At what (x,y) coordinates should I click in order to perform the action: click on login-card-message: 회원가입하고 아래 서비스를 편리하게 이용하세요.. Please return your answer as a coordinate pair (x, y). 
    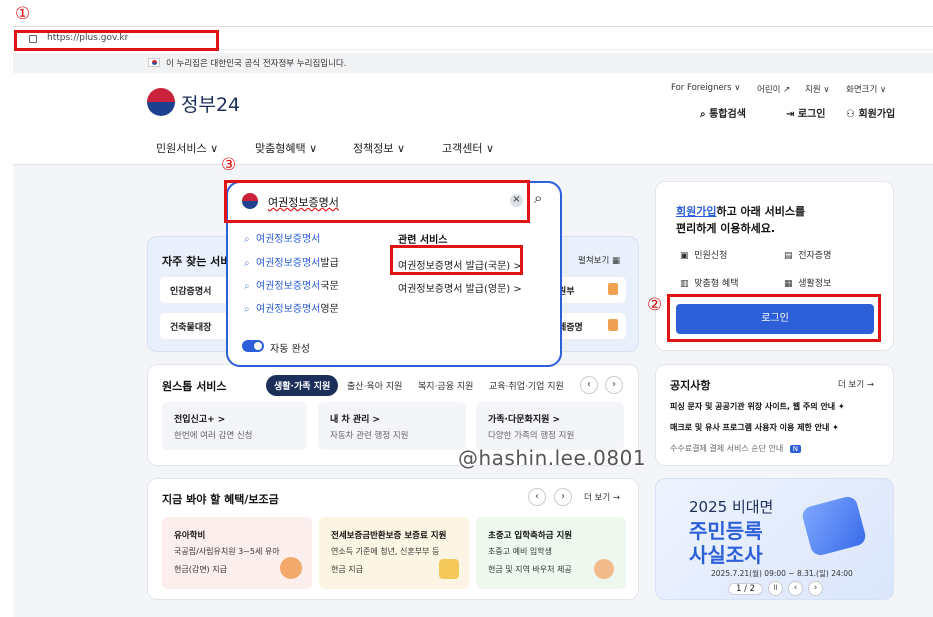
    Looking at the image, I should click on (741, 220).